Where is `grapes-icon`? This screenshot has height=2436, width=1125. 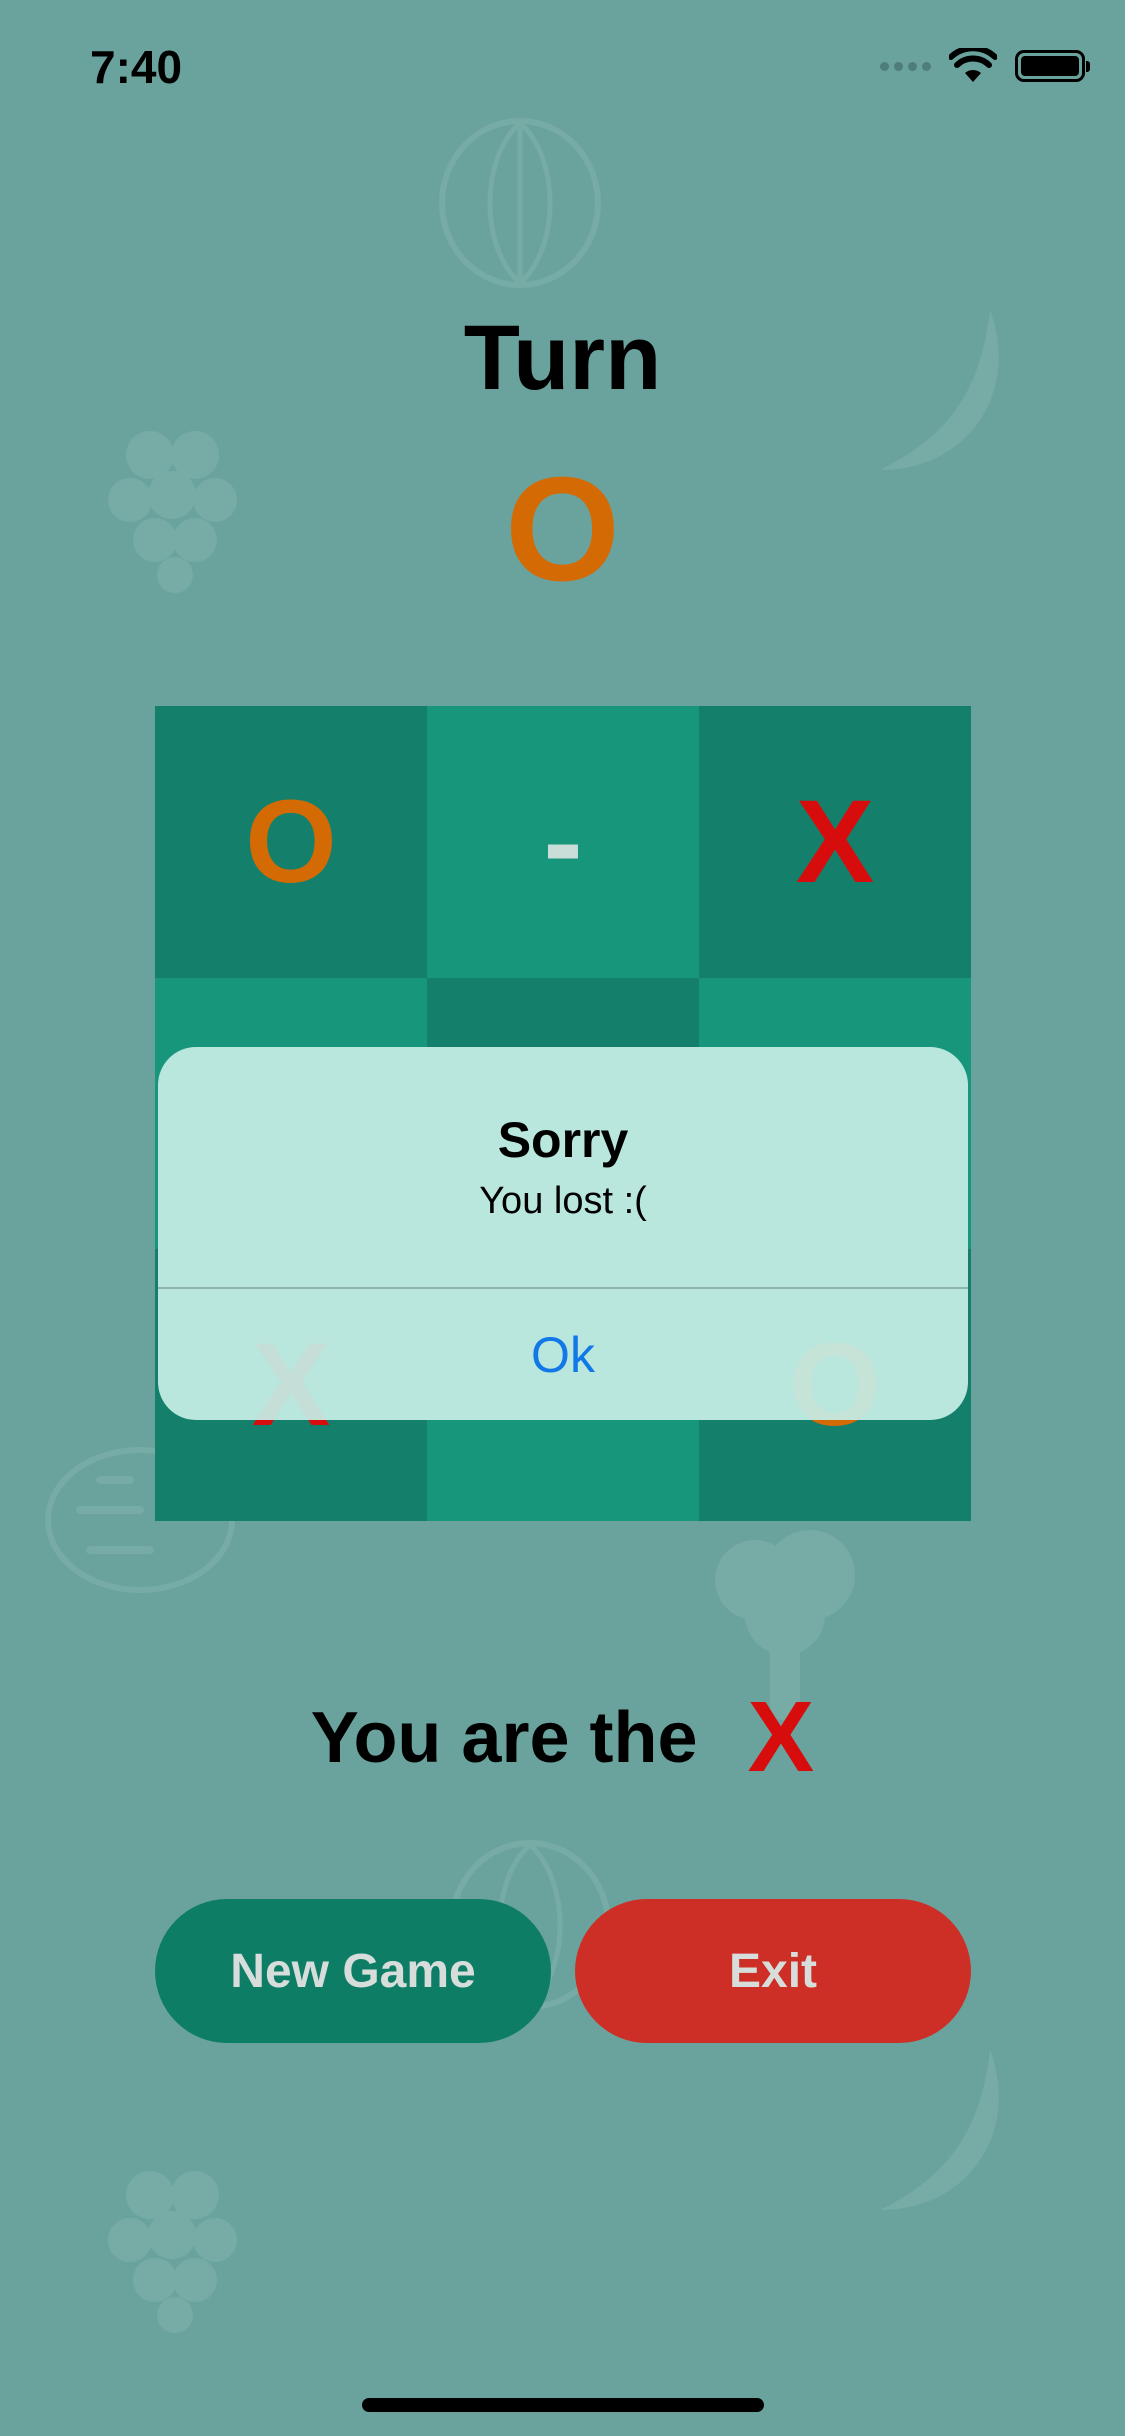 grapes-icon is located at coordinates (172, 2252).